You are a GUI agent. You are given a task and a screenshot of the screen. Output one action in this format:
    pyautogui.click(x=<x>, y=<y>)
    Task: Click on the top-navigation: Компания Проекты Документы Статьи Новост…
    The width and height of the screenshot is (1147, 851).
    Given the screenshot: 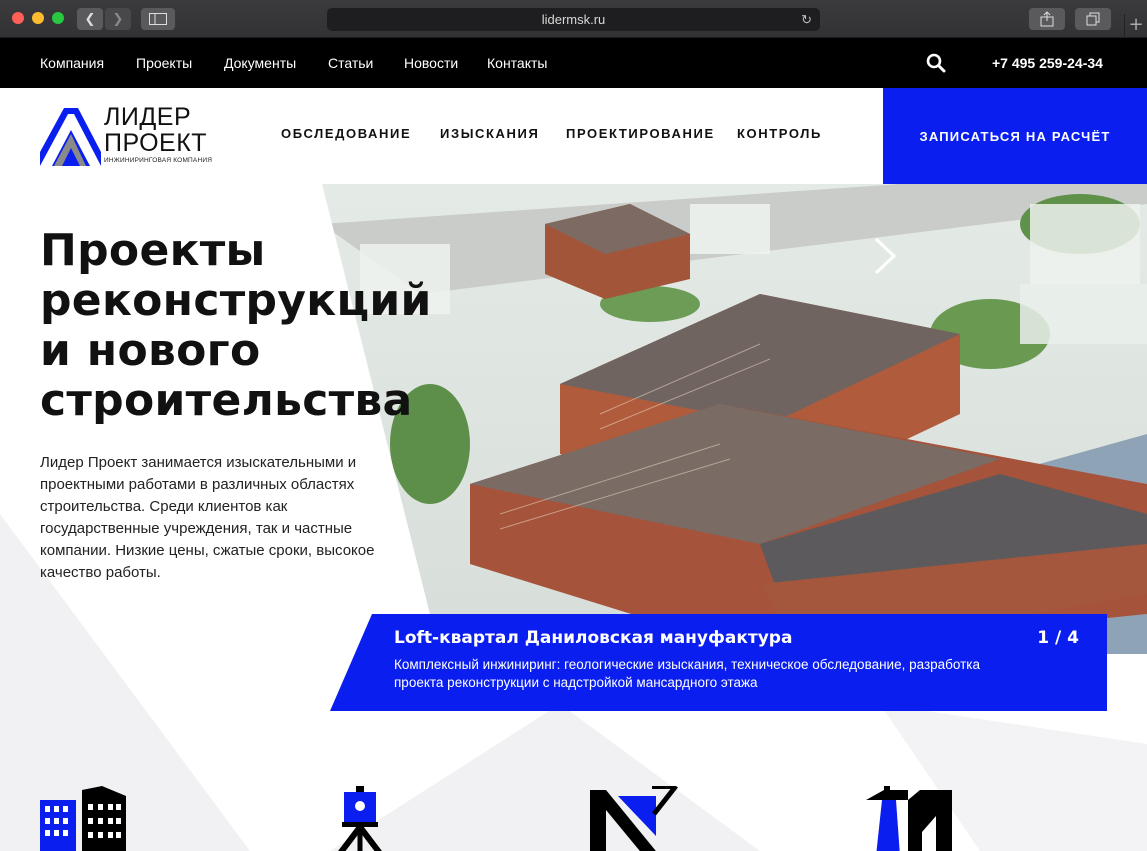 What is the action you would take?
    pyautogui.click(x=573, y=63)
    